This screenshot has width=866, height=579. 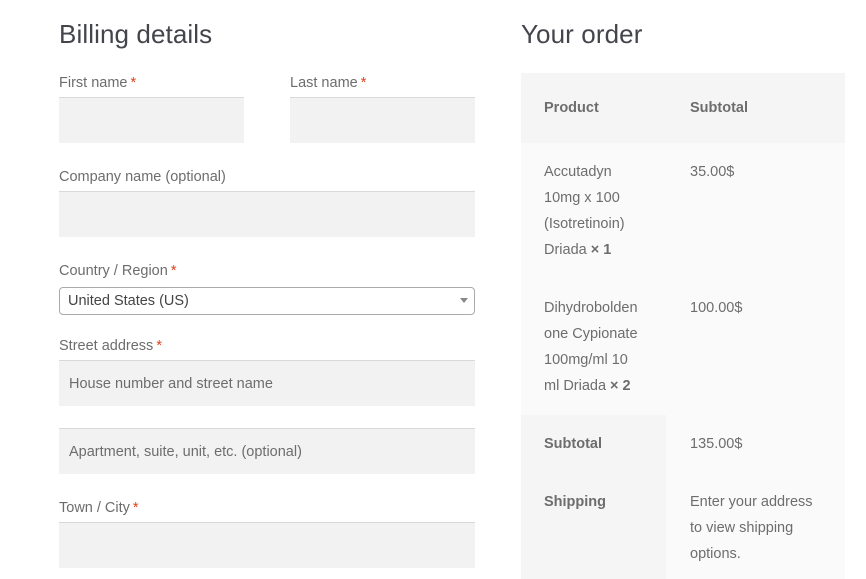 What do you see at coordinates (575, 502) in the screenshot?
I see `shipping-label: Shipping` at bounding box center [575, 502].